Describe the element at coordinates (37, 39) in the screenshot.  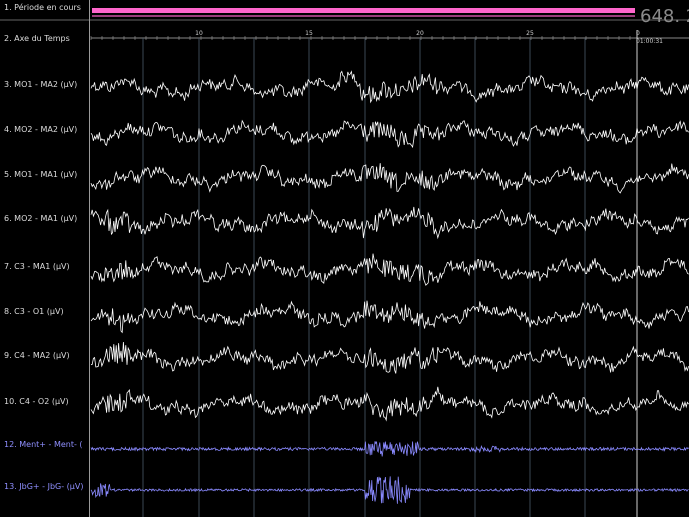
I see `channel-label-time-axis: 2. Axe du Temps` at that location.